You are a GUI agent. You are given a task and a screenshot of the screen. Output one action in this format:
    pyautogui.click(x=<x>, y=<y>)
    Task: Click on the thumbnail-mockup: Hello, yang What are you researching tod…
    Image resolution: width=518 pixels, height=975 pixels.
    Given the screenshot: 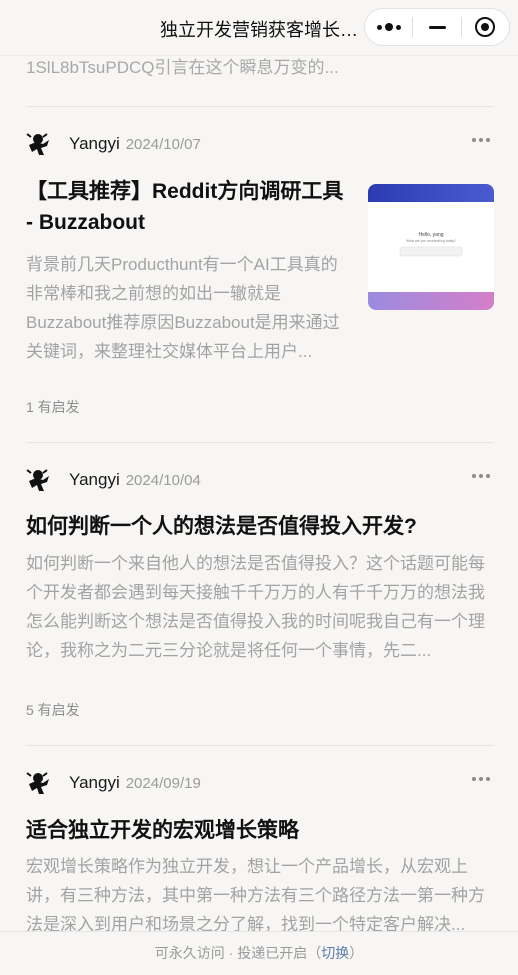 What is the action you would take?
    pyautogui.click(x=431, y=244)
    